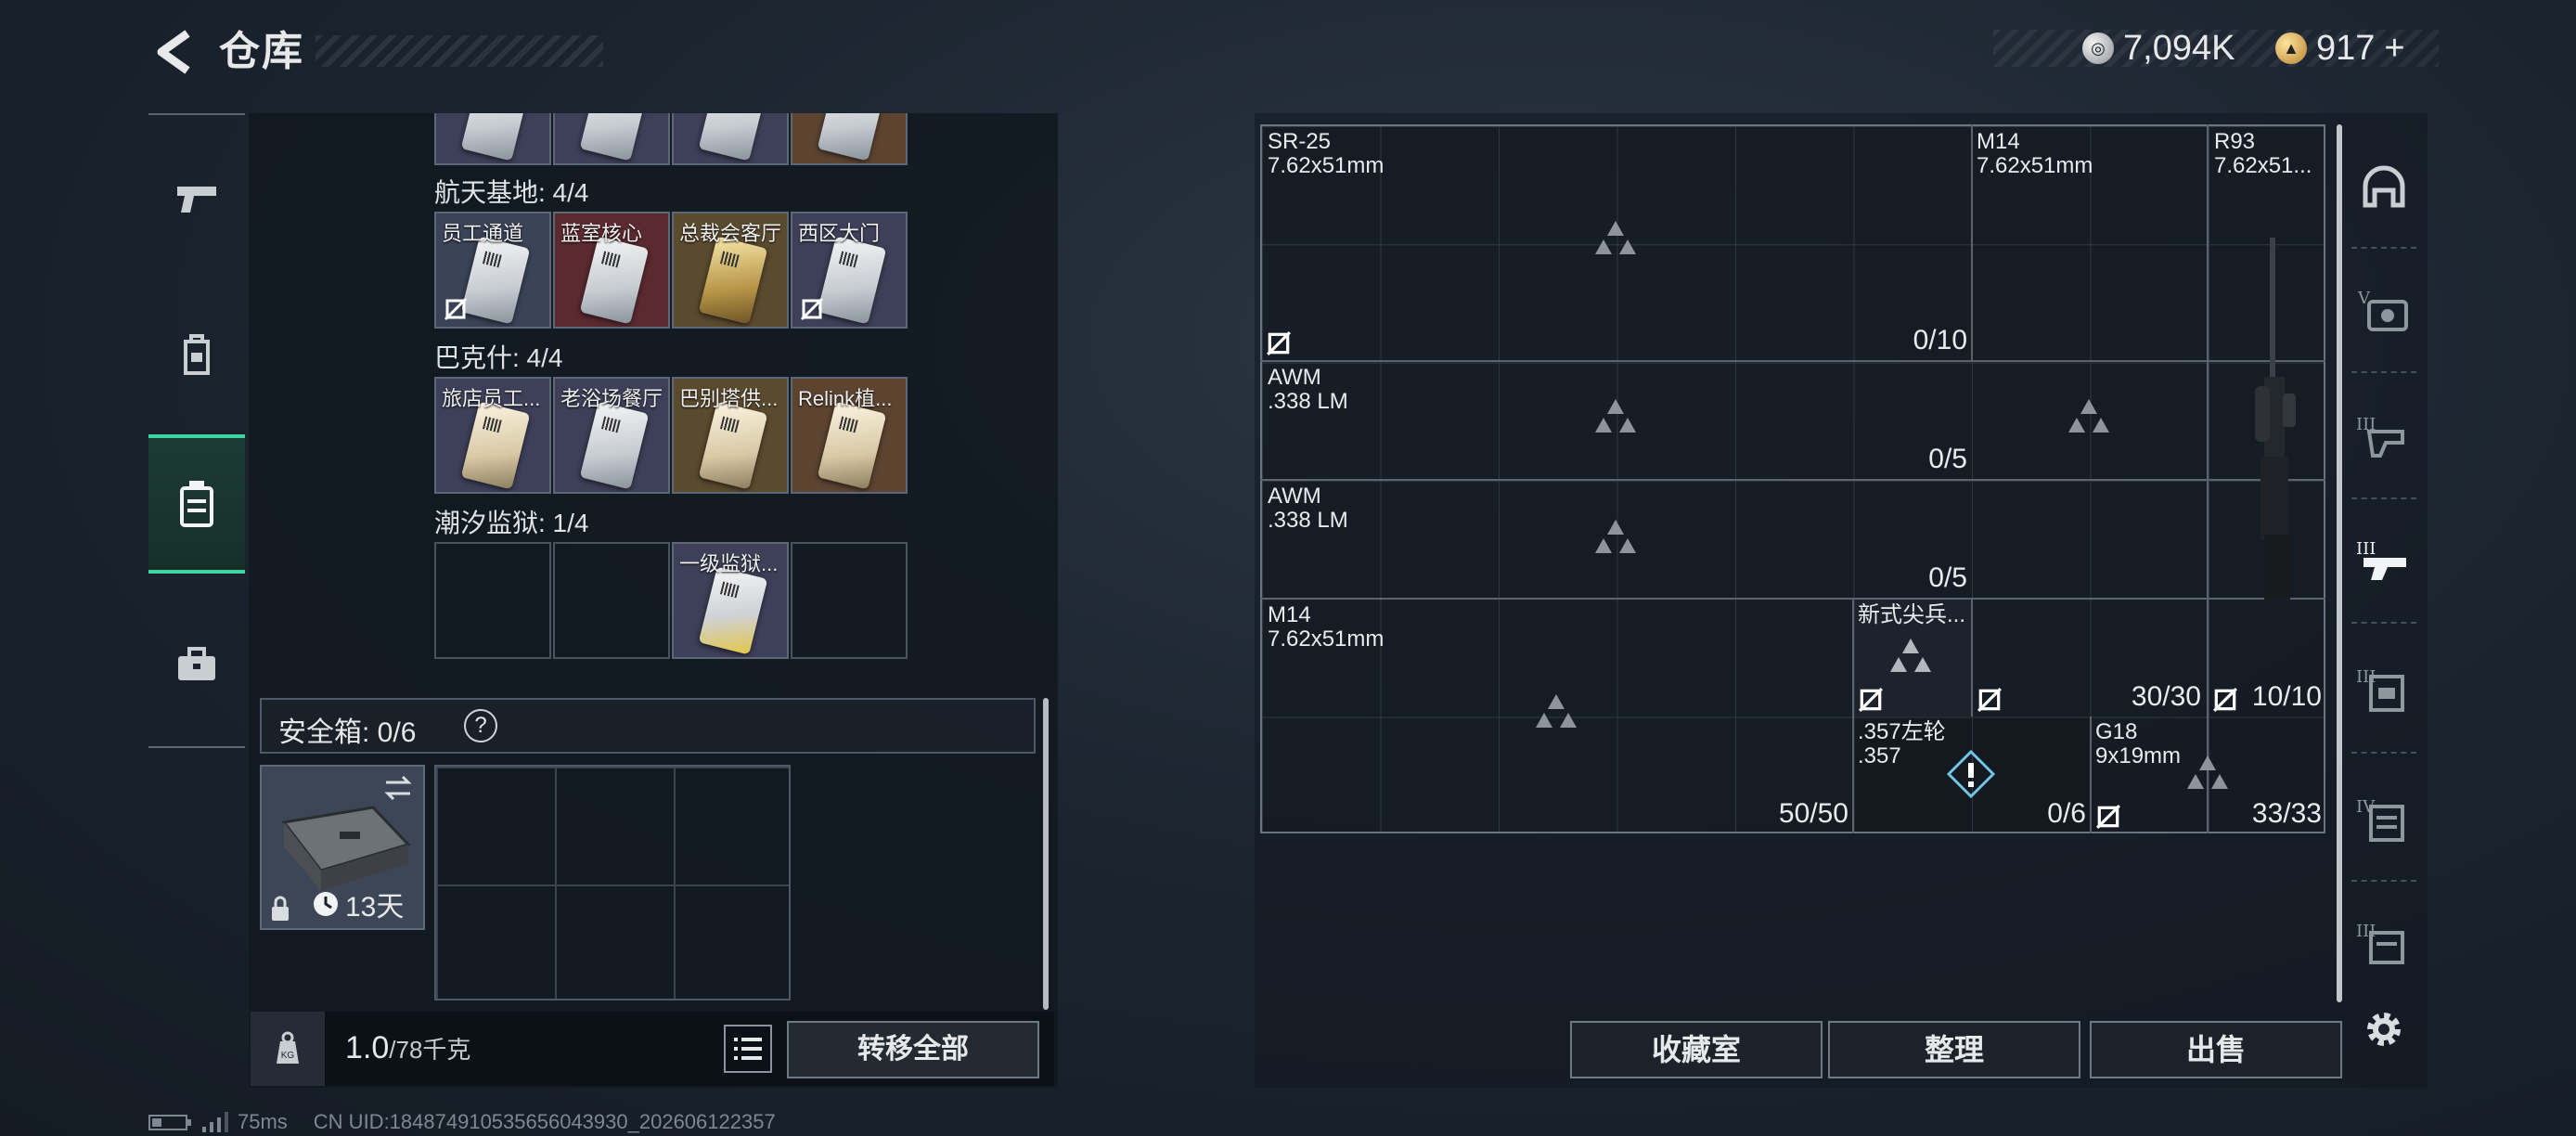 The width and height of the screenshot is (2576, 1136). Describe the element at coordinates (1046, 854) in the screenshot. I see `left-scrollbar` at that location.